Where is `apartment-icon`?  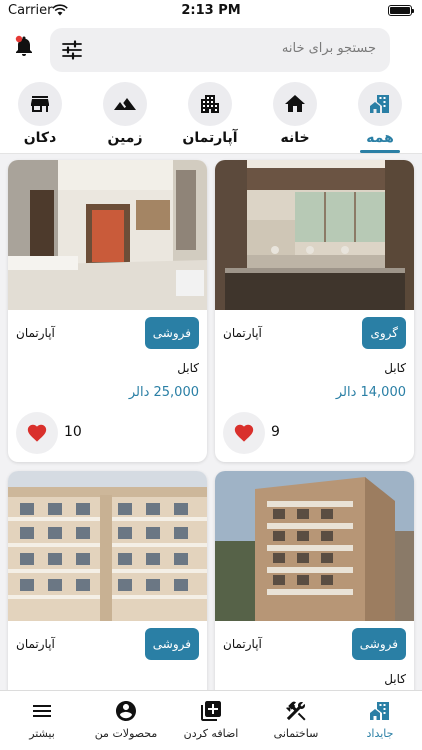 apartment-icon is located at coordinates (210, 104).